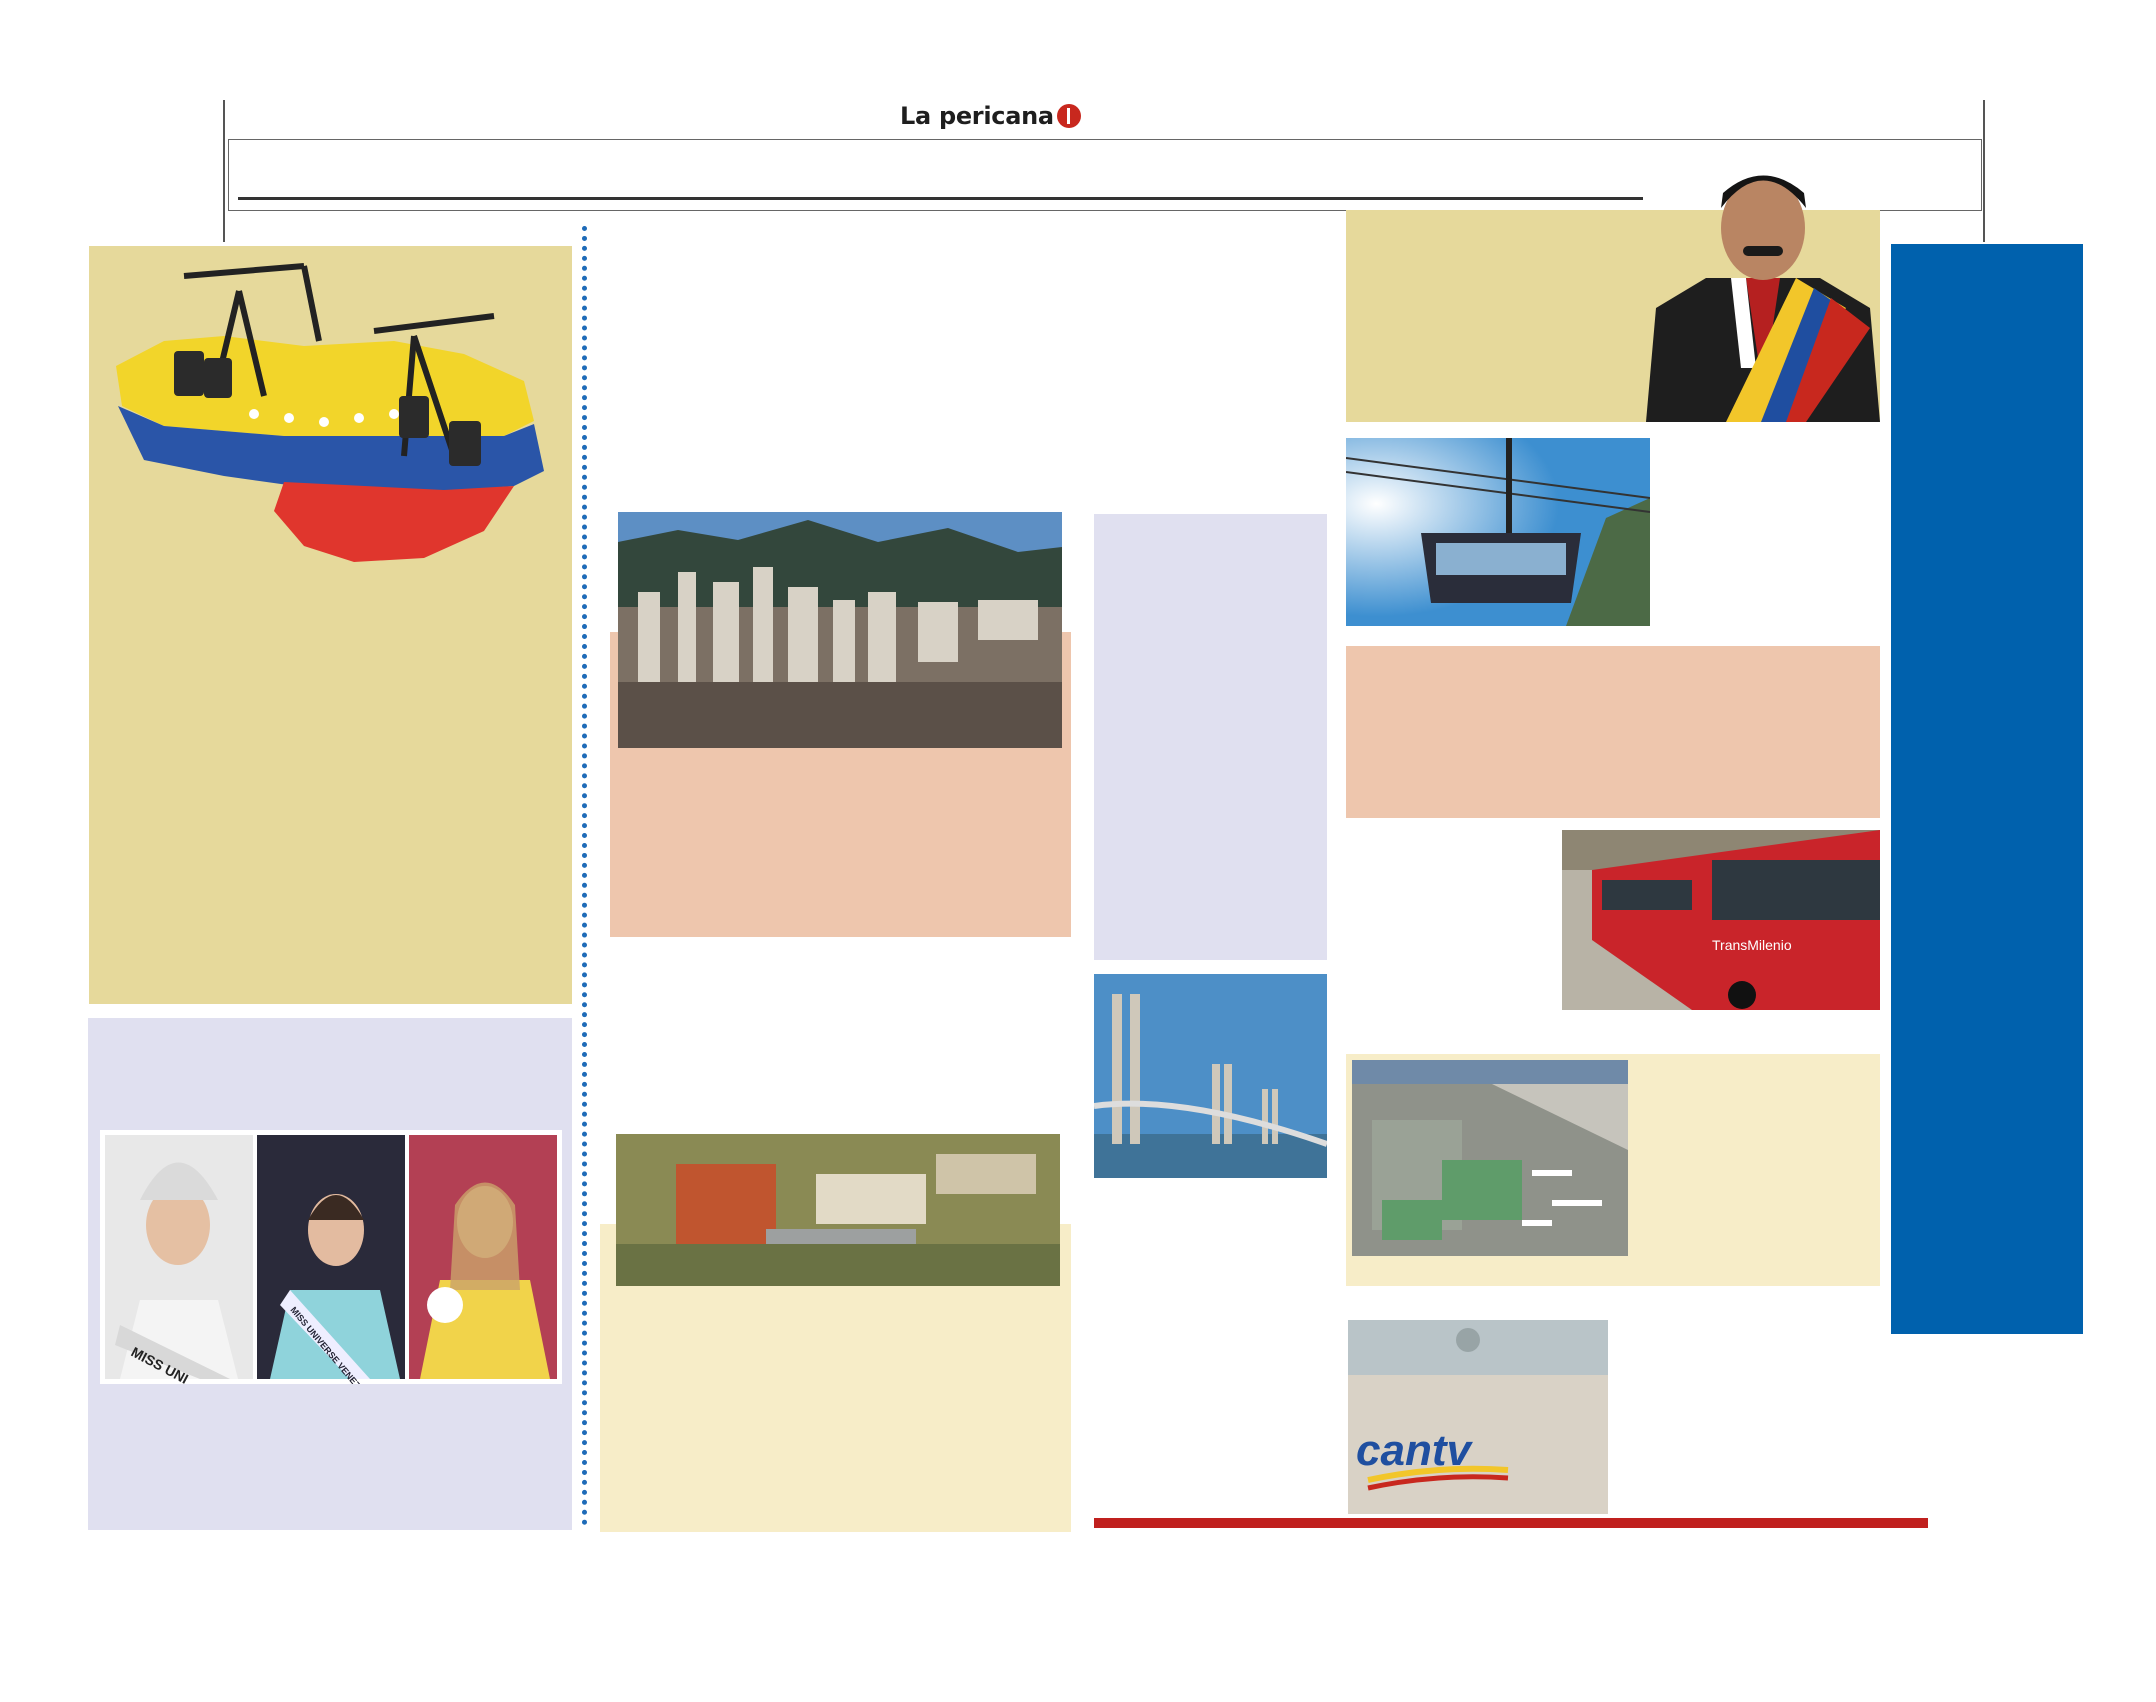  I want to click on logo-text: La pericana, so click(977, 116).